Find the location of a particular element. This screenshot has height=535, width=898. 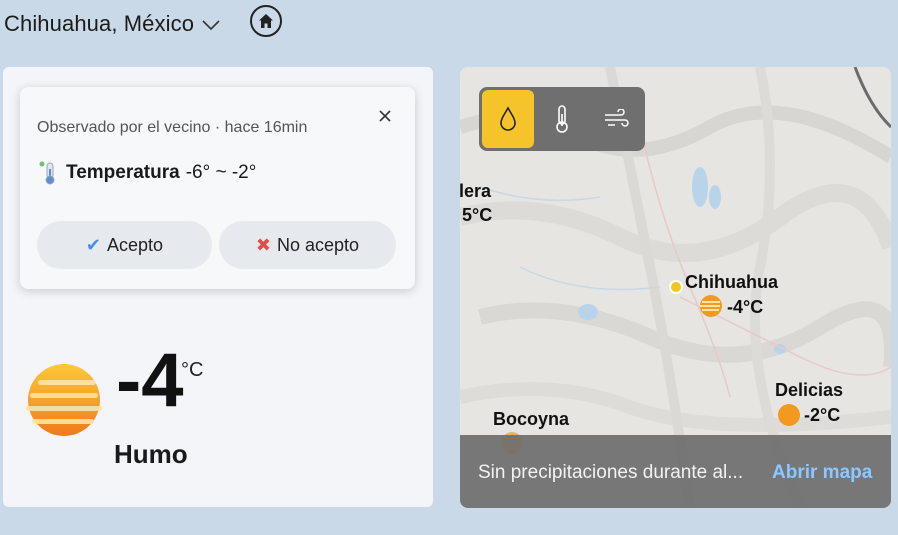

home-button is located at coordinates (266, 21).